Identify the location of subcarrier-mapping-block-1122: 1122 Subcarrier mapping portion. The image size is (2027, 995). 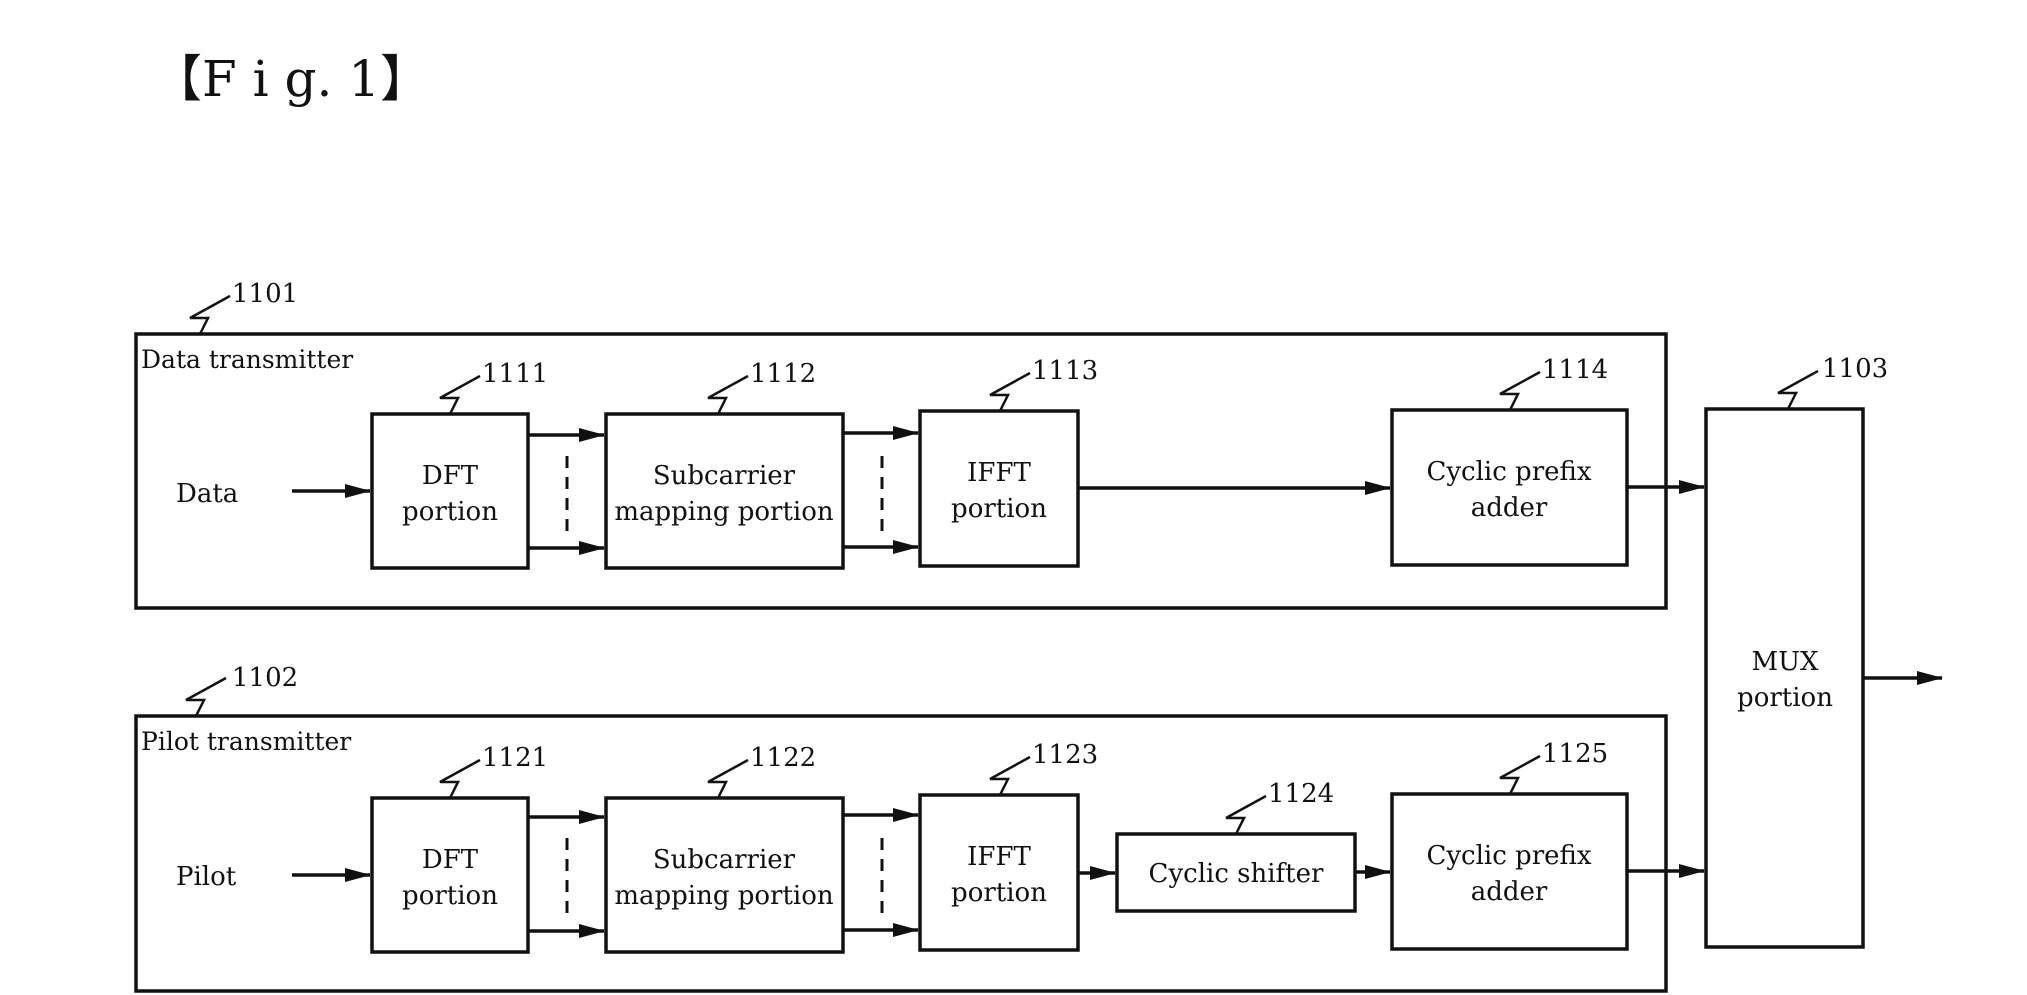
(724, 848).